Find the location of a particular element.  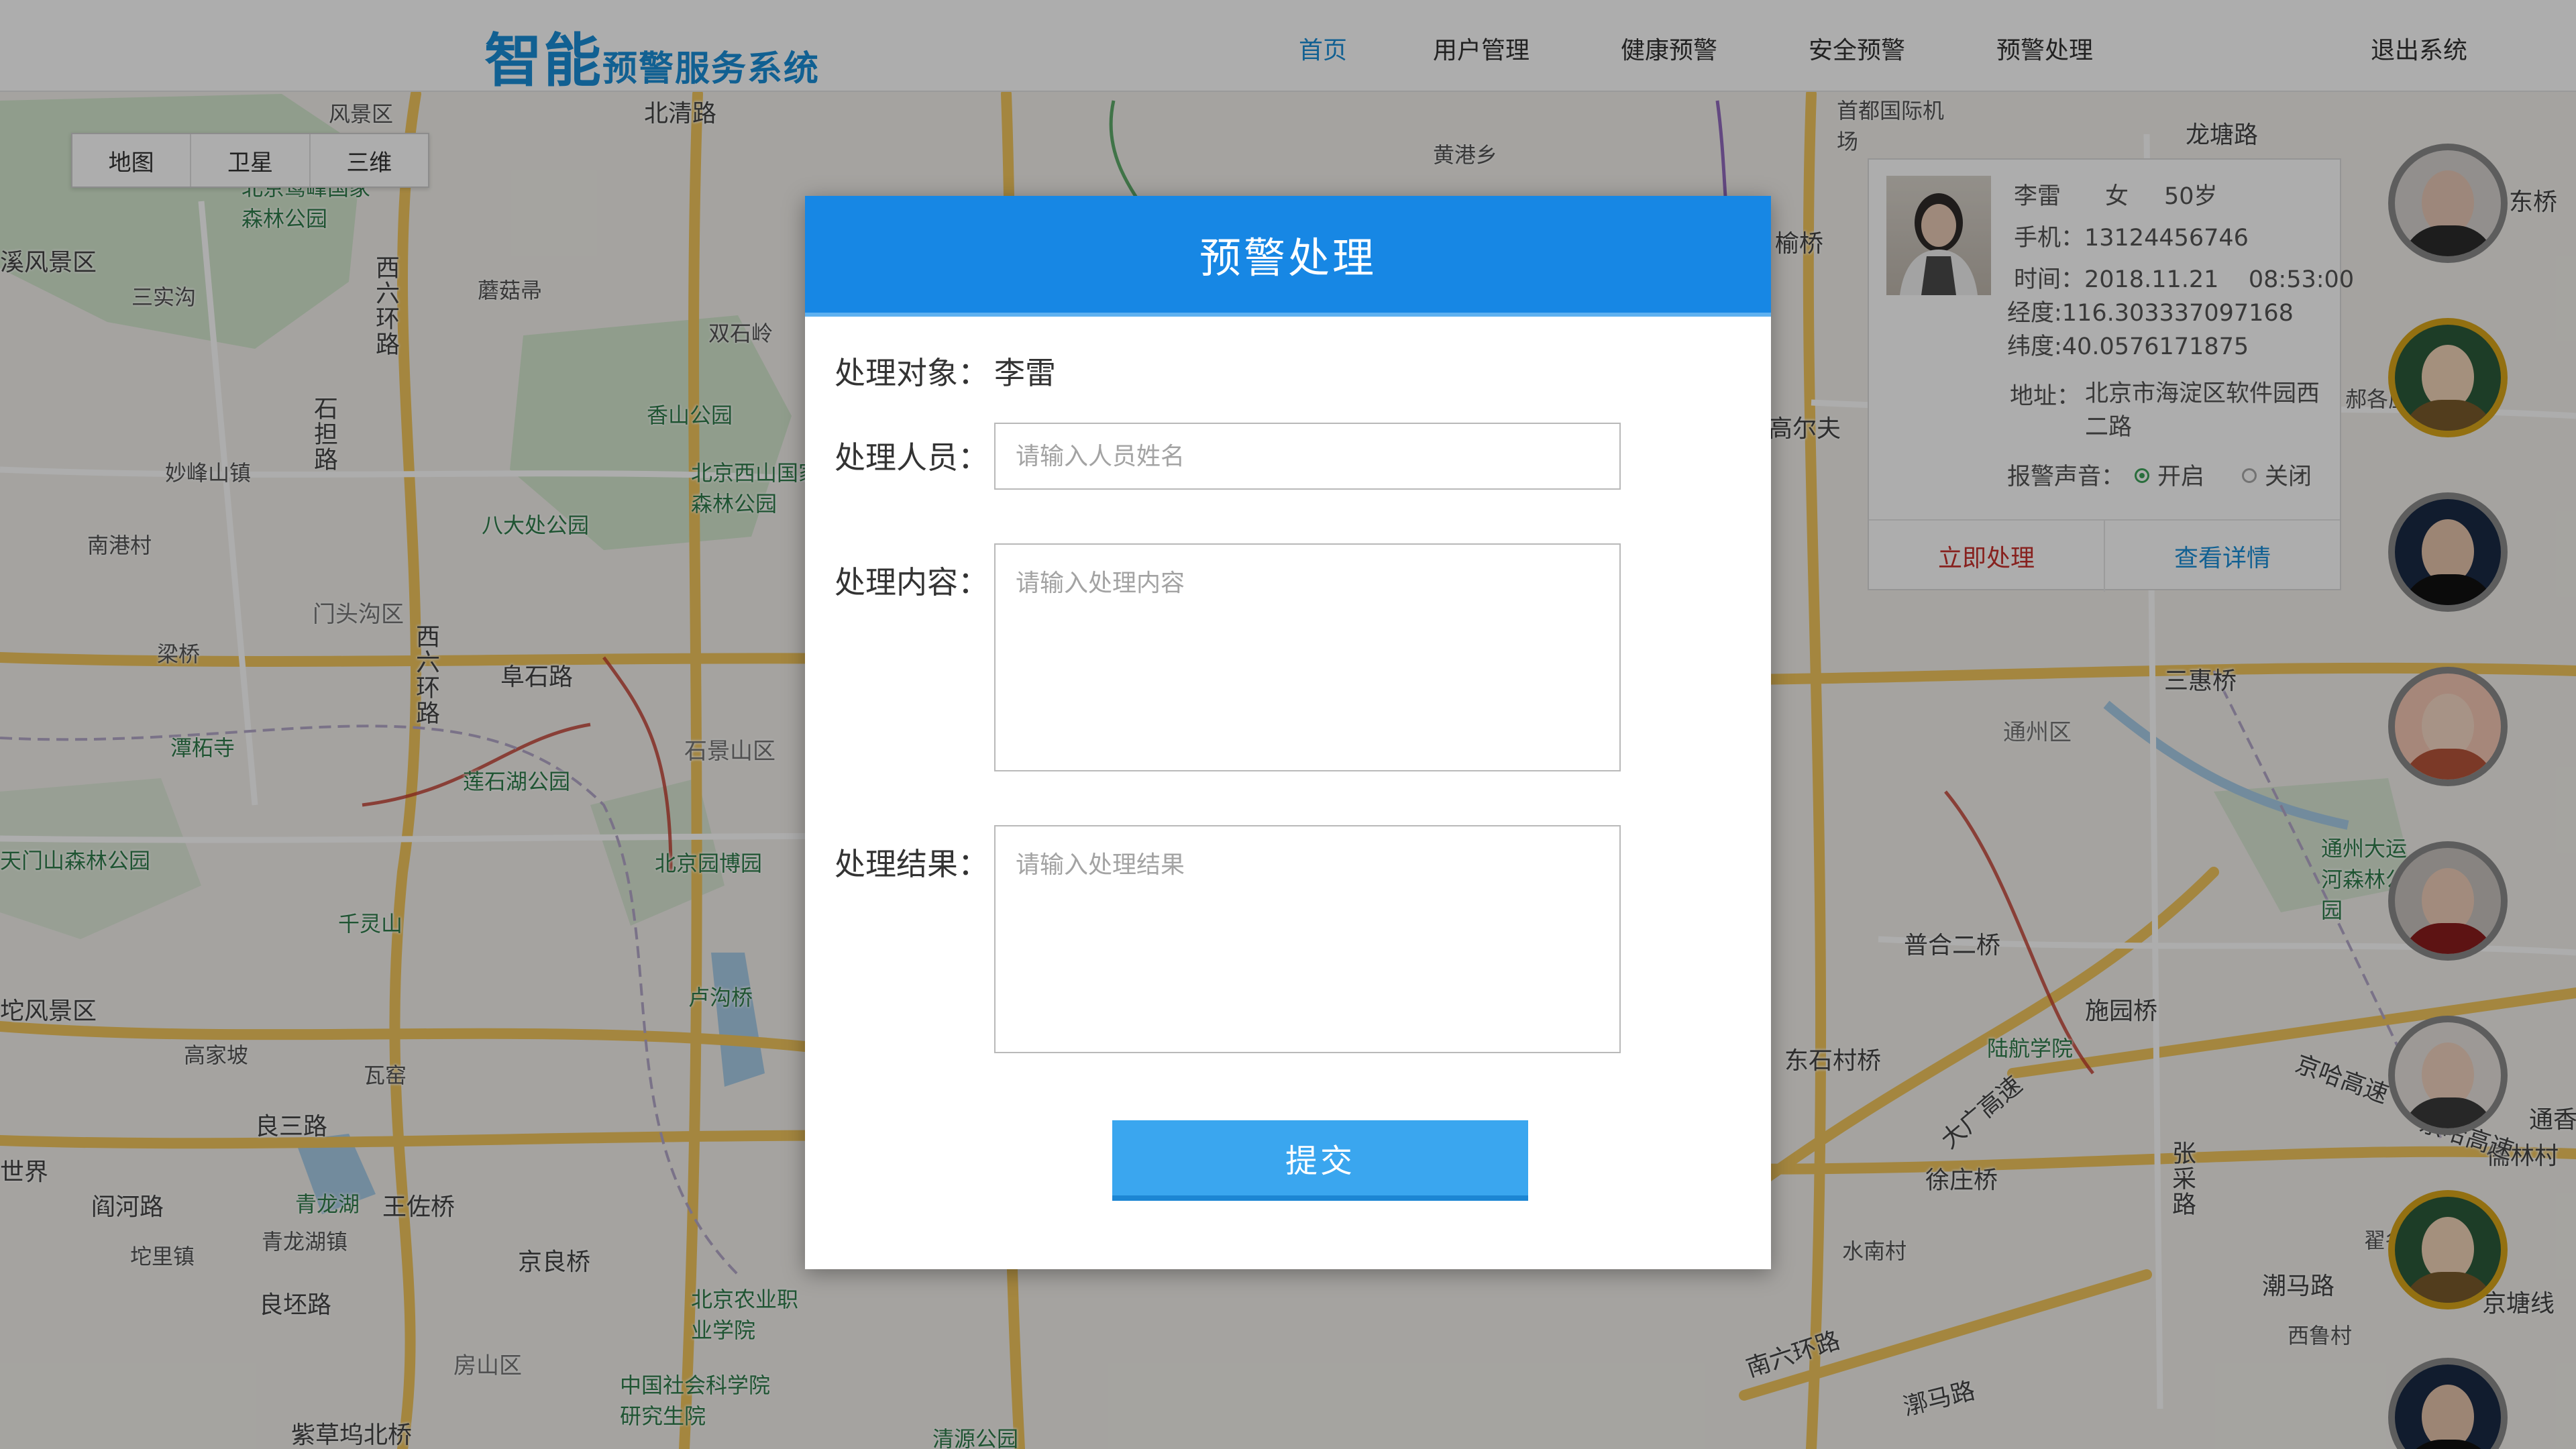

submit-button: 提交 is located at coordinates (1320, 1160).